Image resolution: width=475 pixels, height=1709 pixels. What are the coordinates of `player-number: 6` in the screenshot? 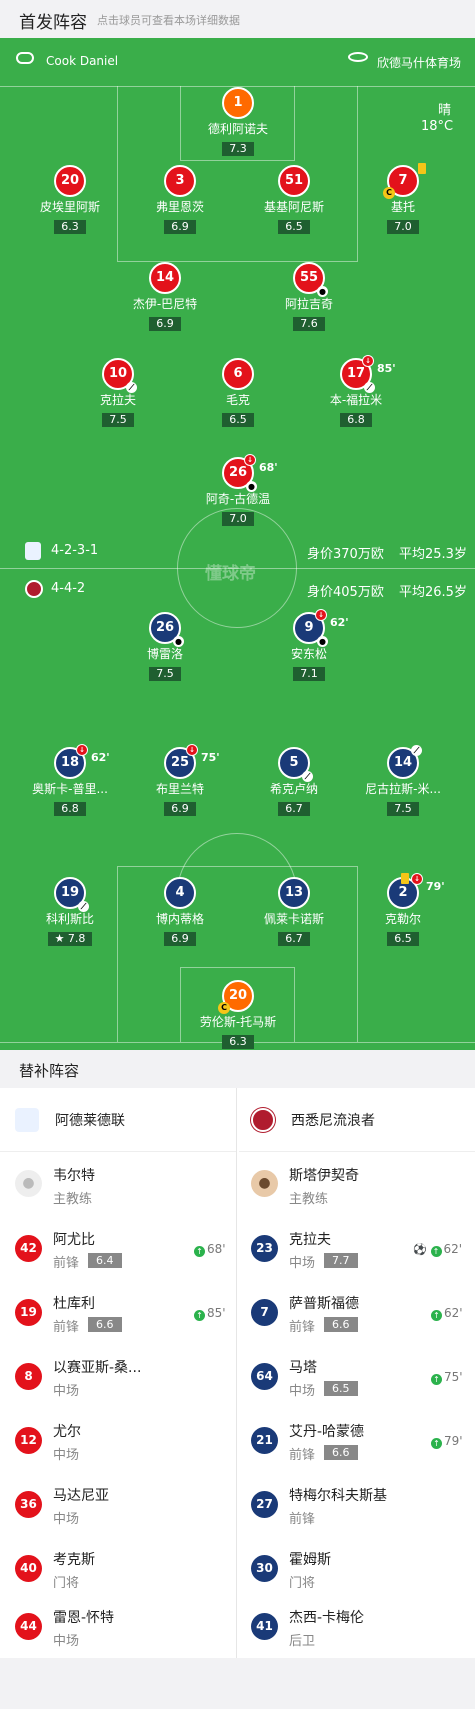 It's located at (238, 373).